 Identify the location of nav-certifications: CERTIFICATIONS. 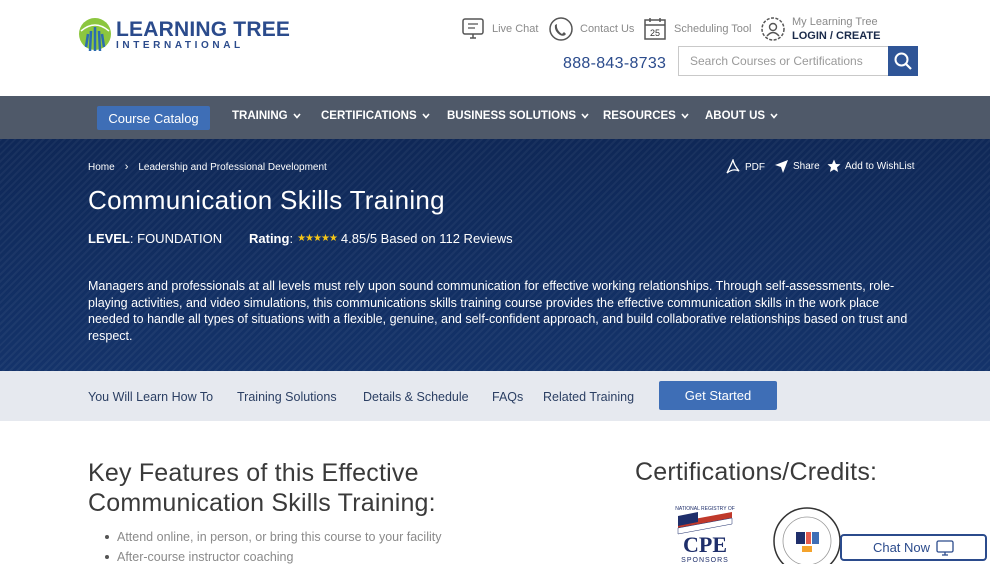
(375, 116).